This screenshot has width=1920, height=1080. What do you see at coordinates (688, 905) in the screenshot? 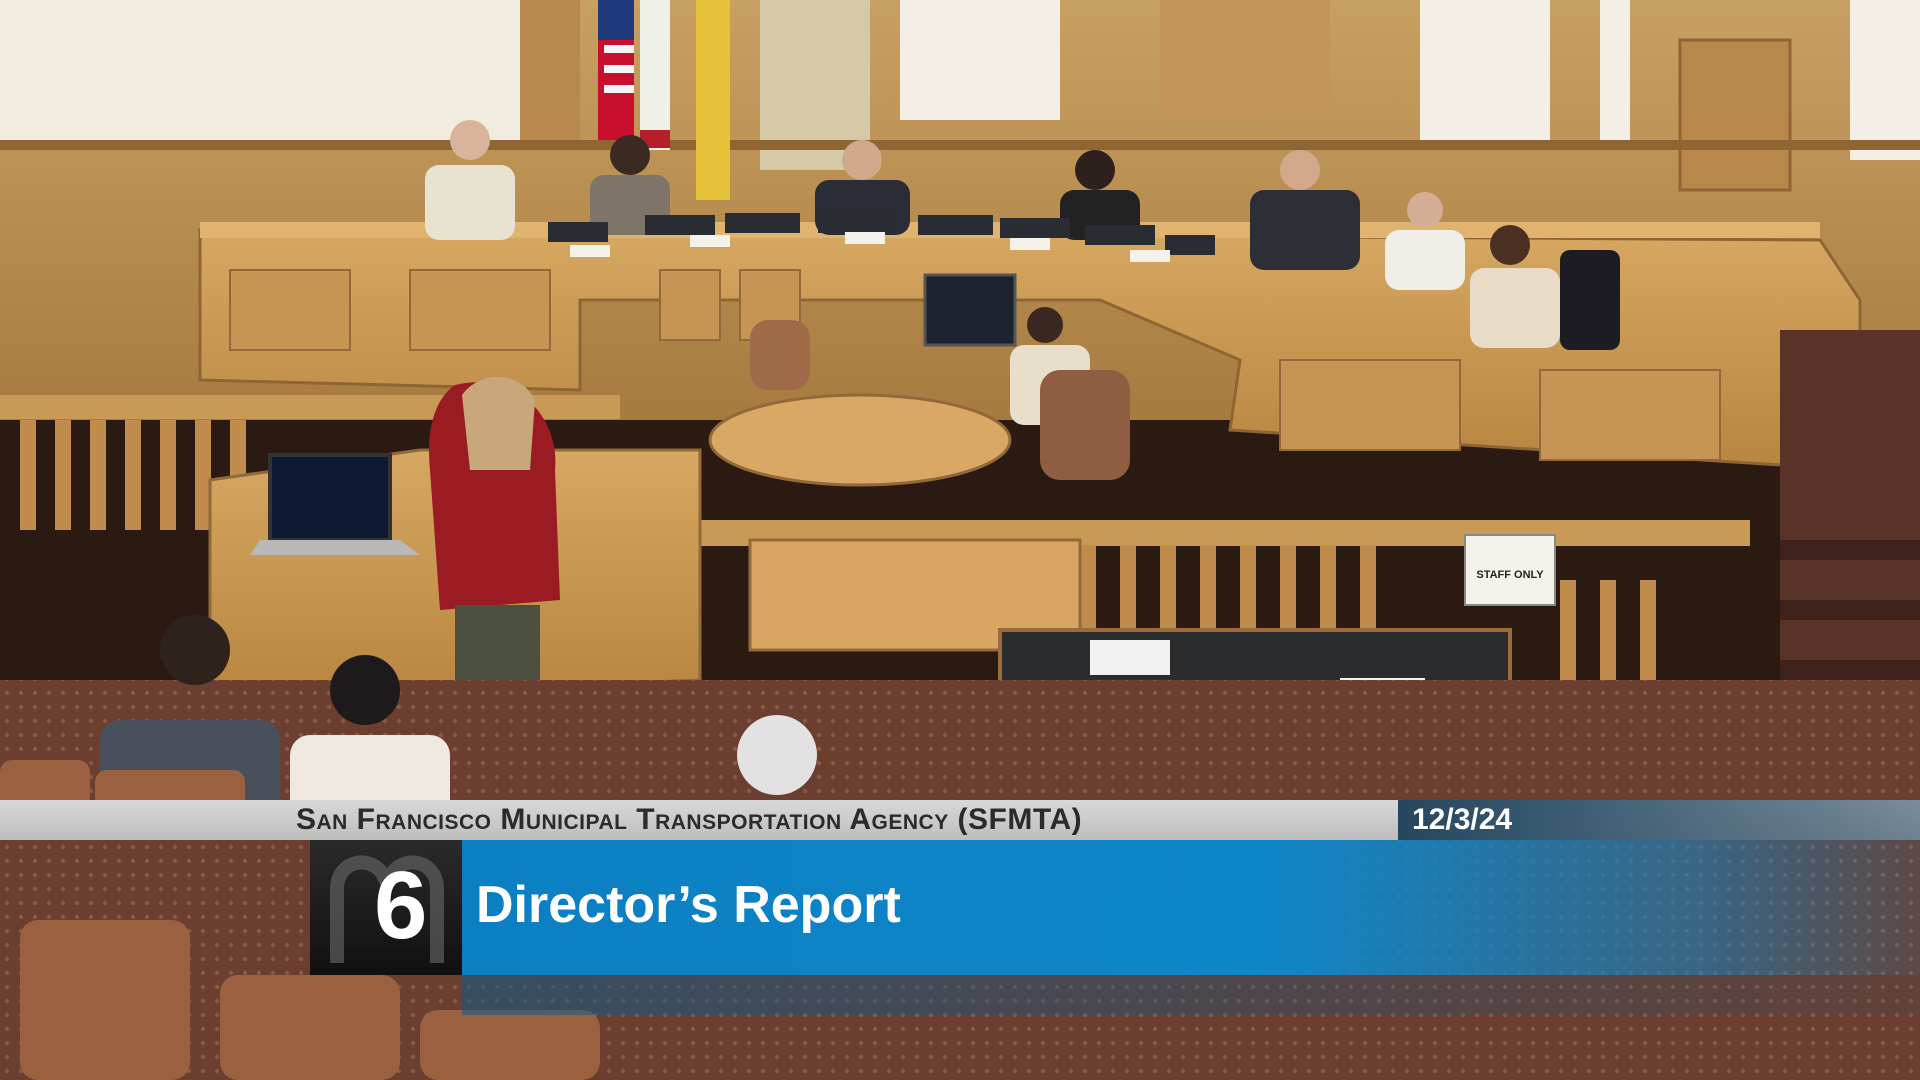
I see `agenda-item-title: Director’s Report` at bounding box center [688, 905].